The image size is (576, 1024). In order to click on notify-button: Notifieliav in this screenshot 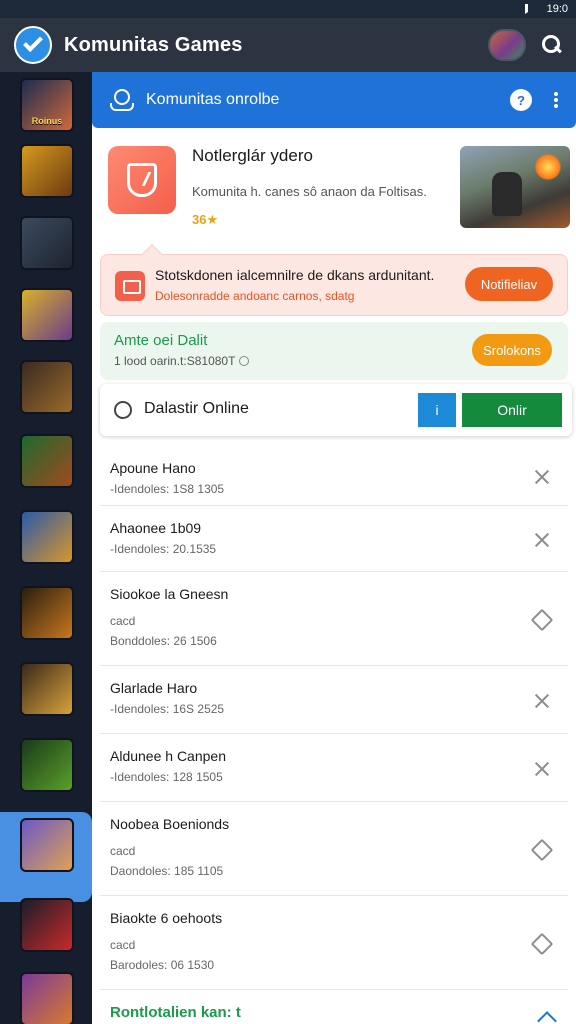, I will do `click(509, 284)`.